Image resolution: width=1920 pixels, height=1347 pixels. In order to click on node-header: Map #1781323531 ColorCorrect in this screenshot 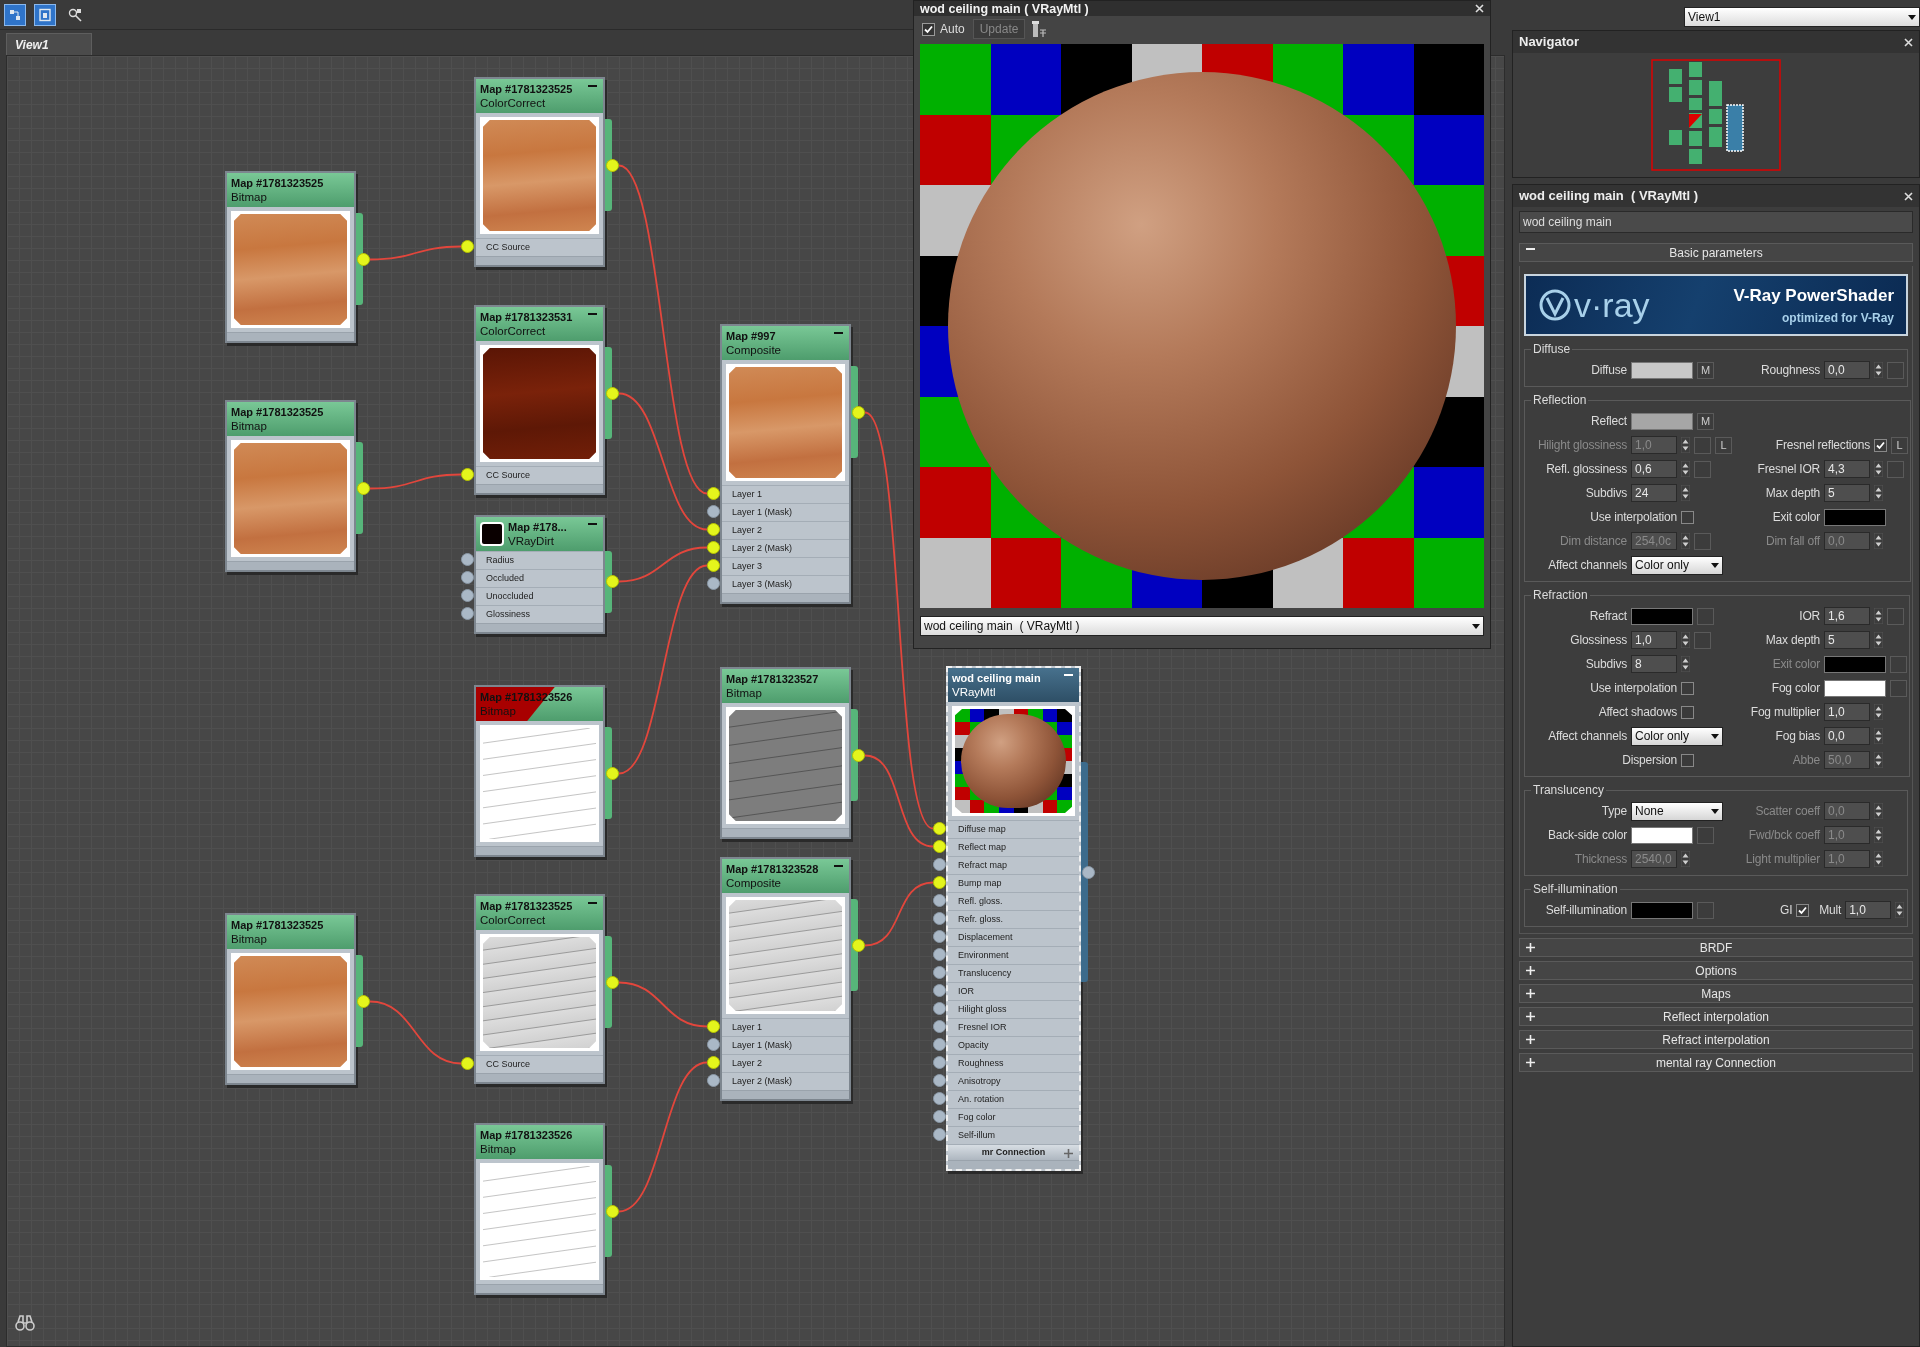, I will do `click(539, 324)`.